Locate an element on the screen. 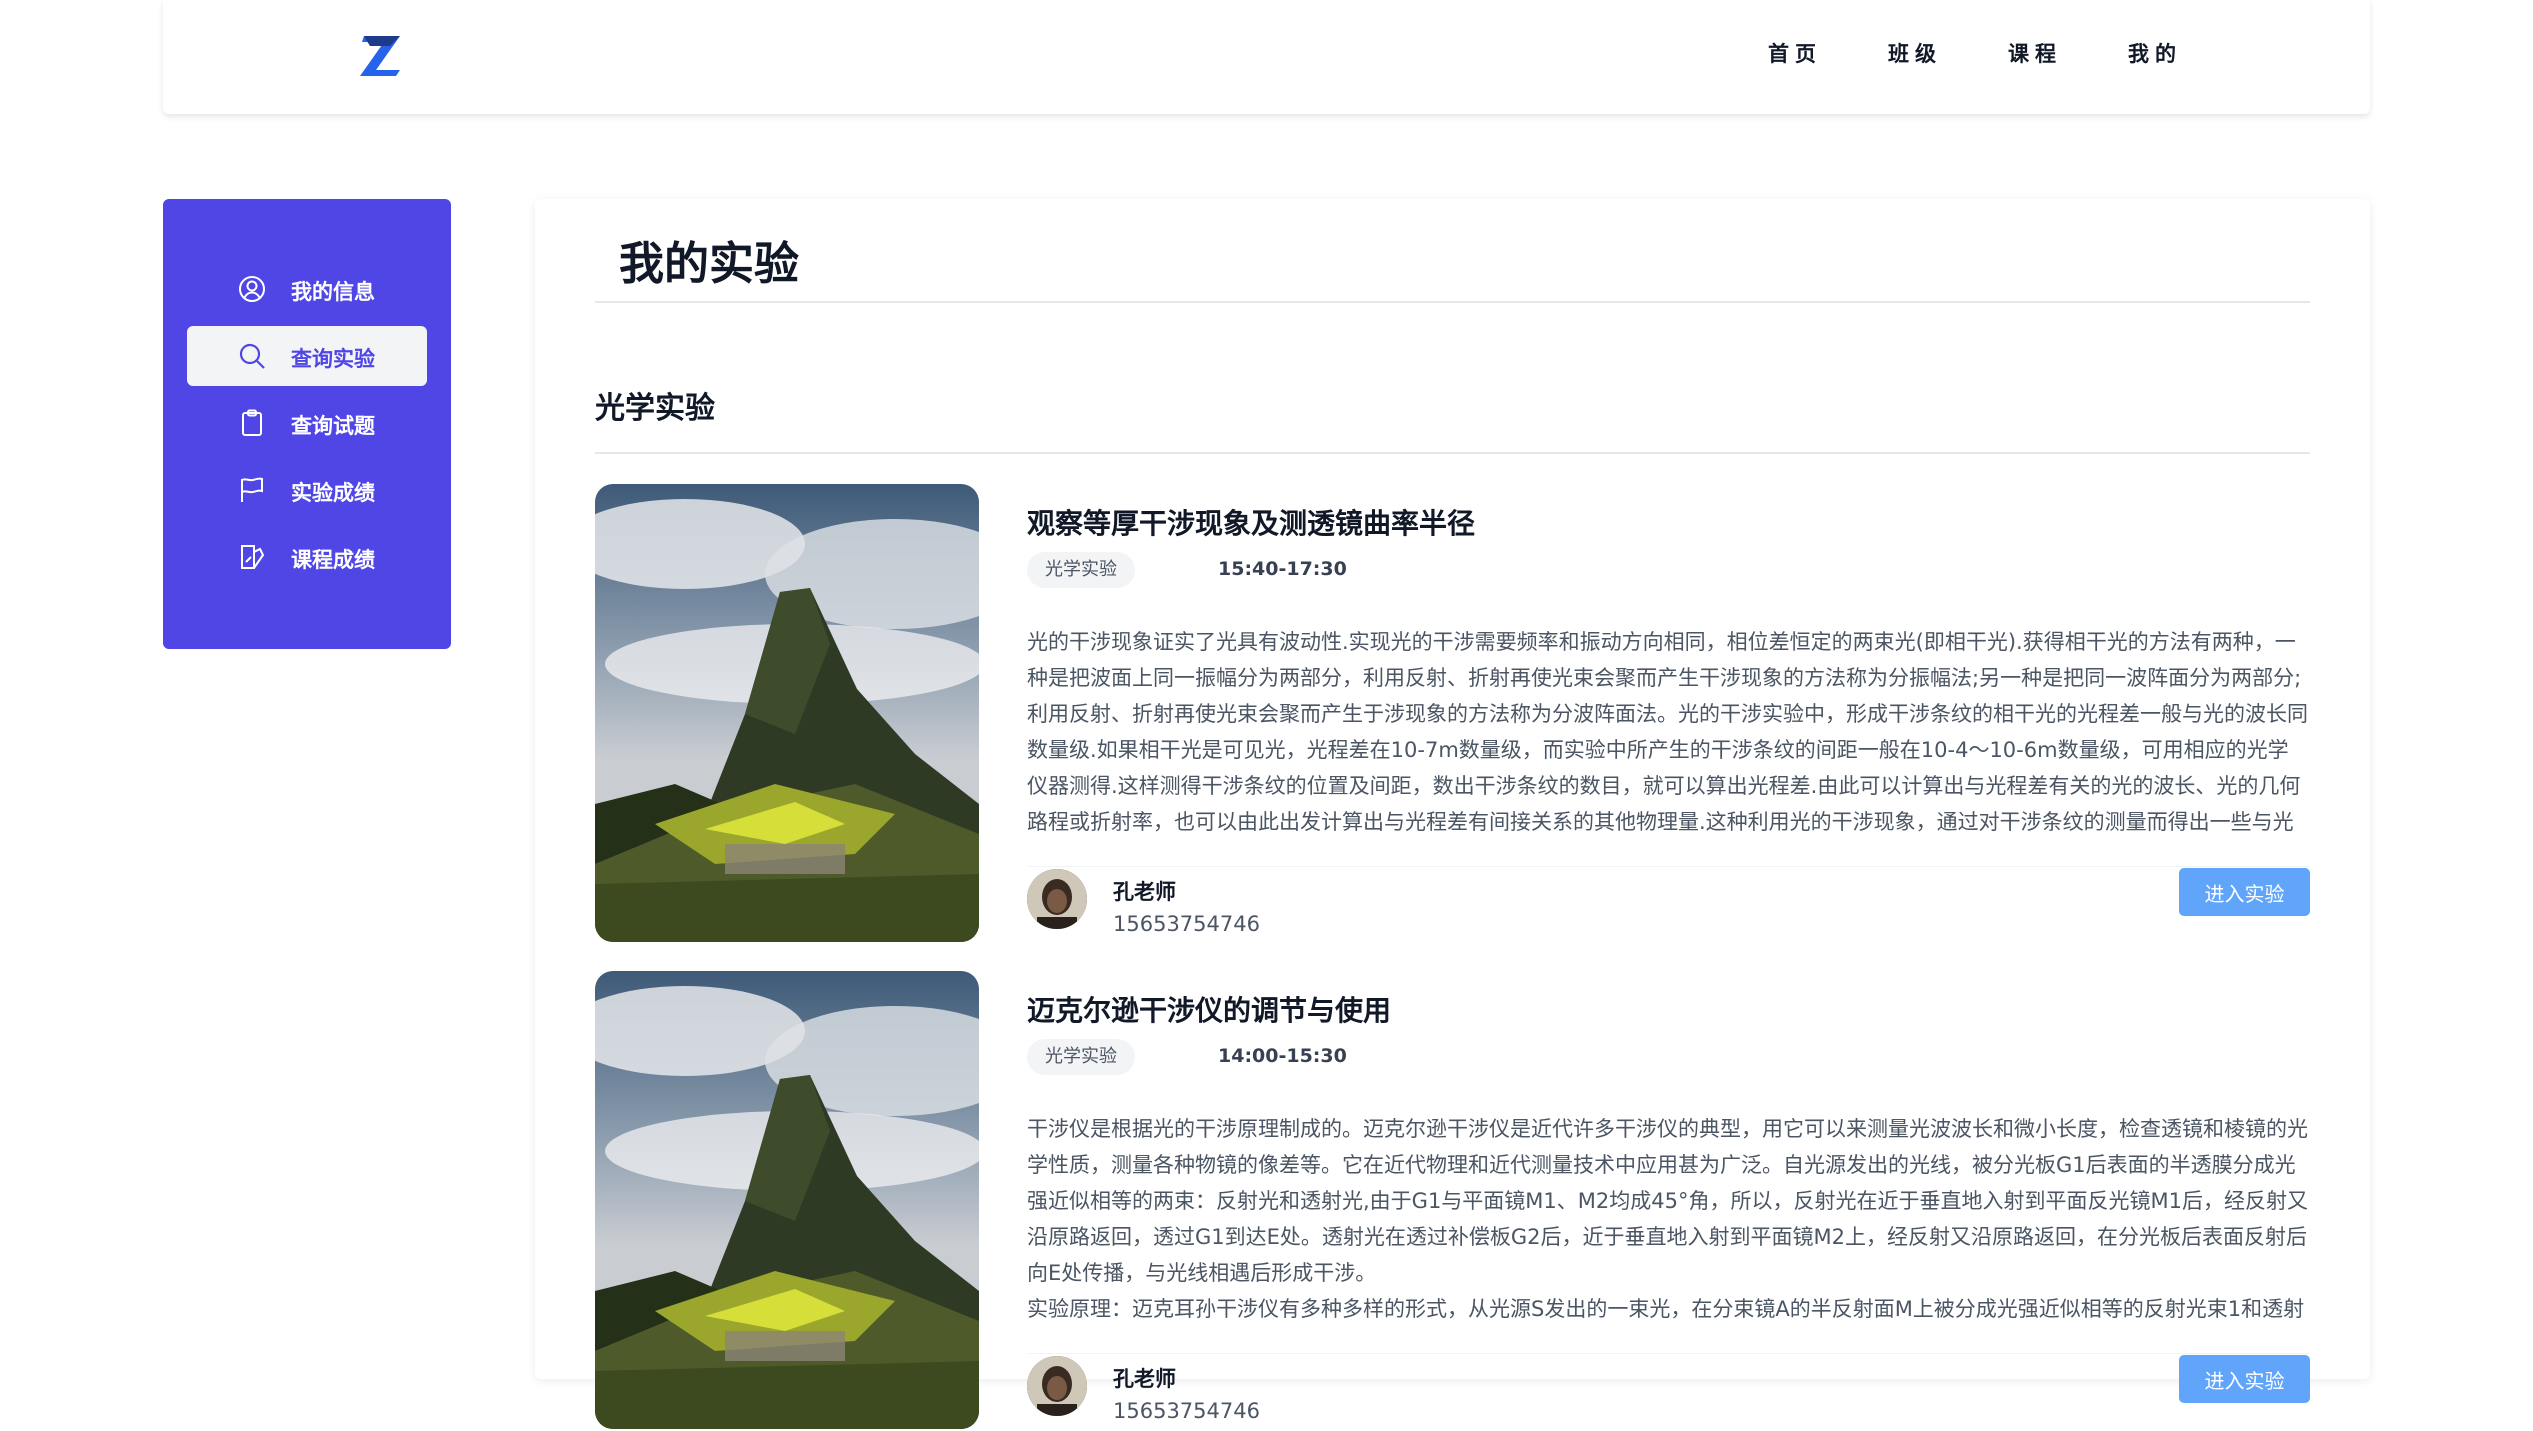 The width and height of the screenshot is (2533, 1431). nav-mine: 我的 is located at coordinates (2188, 53).